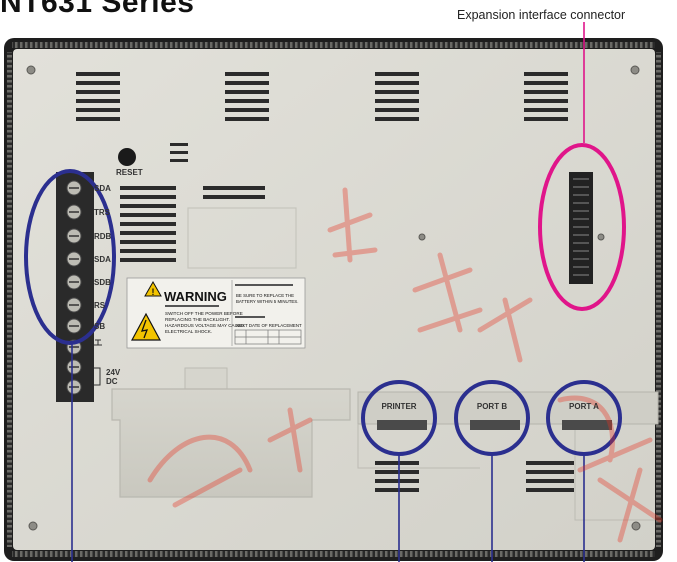  What do you see at coordinates (195, 296) in the screenshot?
I see `warning-heading: WARNING` at bounding box center [195, 296].